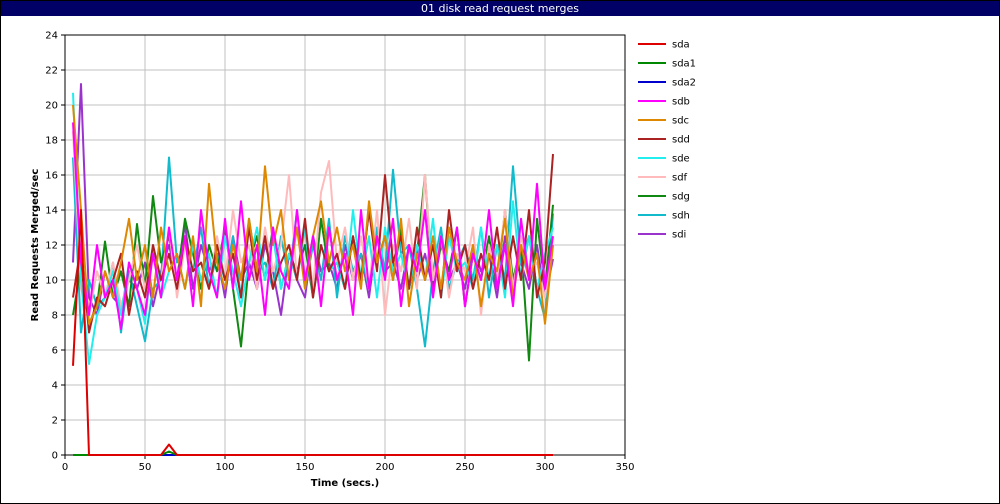 The image size is (1000, 504). I want to click on y-tick-label: 0, so click(55, 456).